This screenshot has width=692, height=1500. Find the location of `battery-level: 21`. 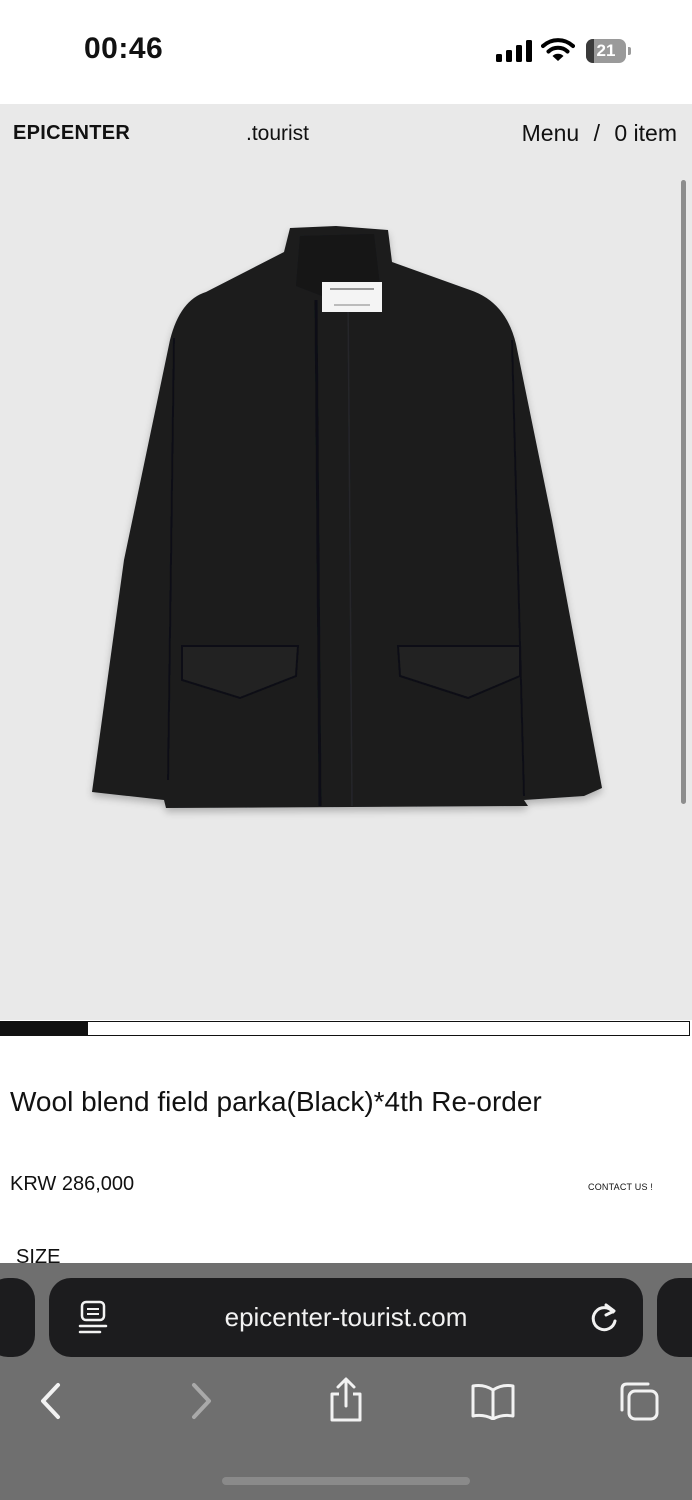

battery-level: 21 is located at coordinates (606, 50).